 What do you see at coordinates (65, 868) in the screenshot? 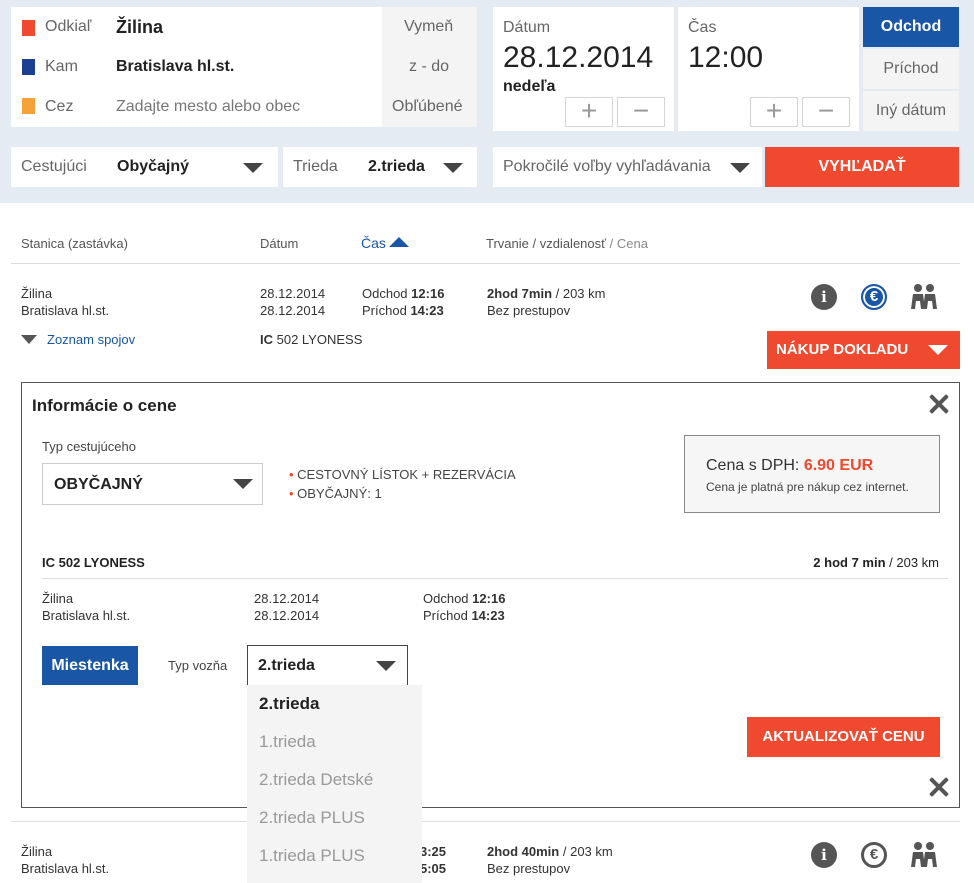
I see `row2-to: Bratislava hl.st.` at bounding box center [65, 868].